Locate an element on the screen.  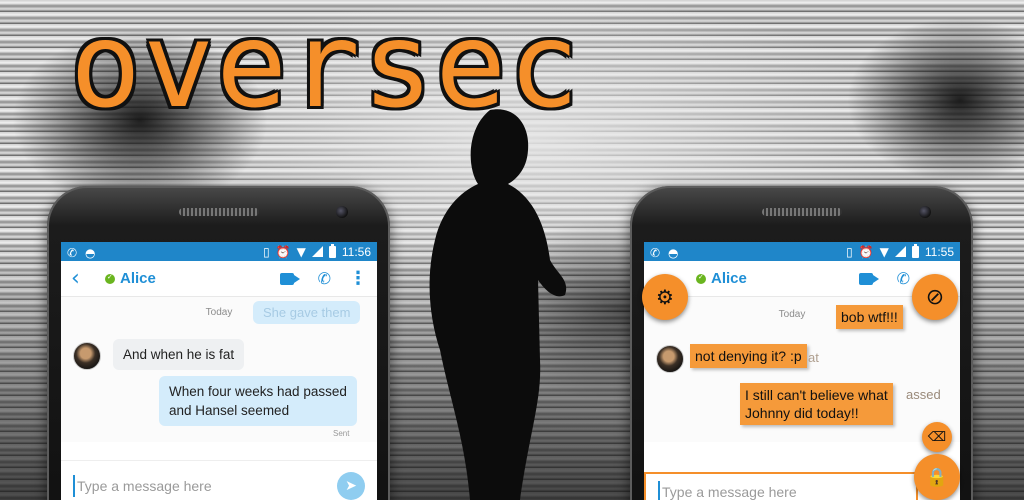
lock-icon: 🔒 is located at coordinates (937, 477).